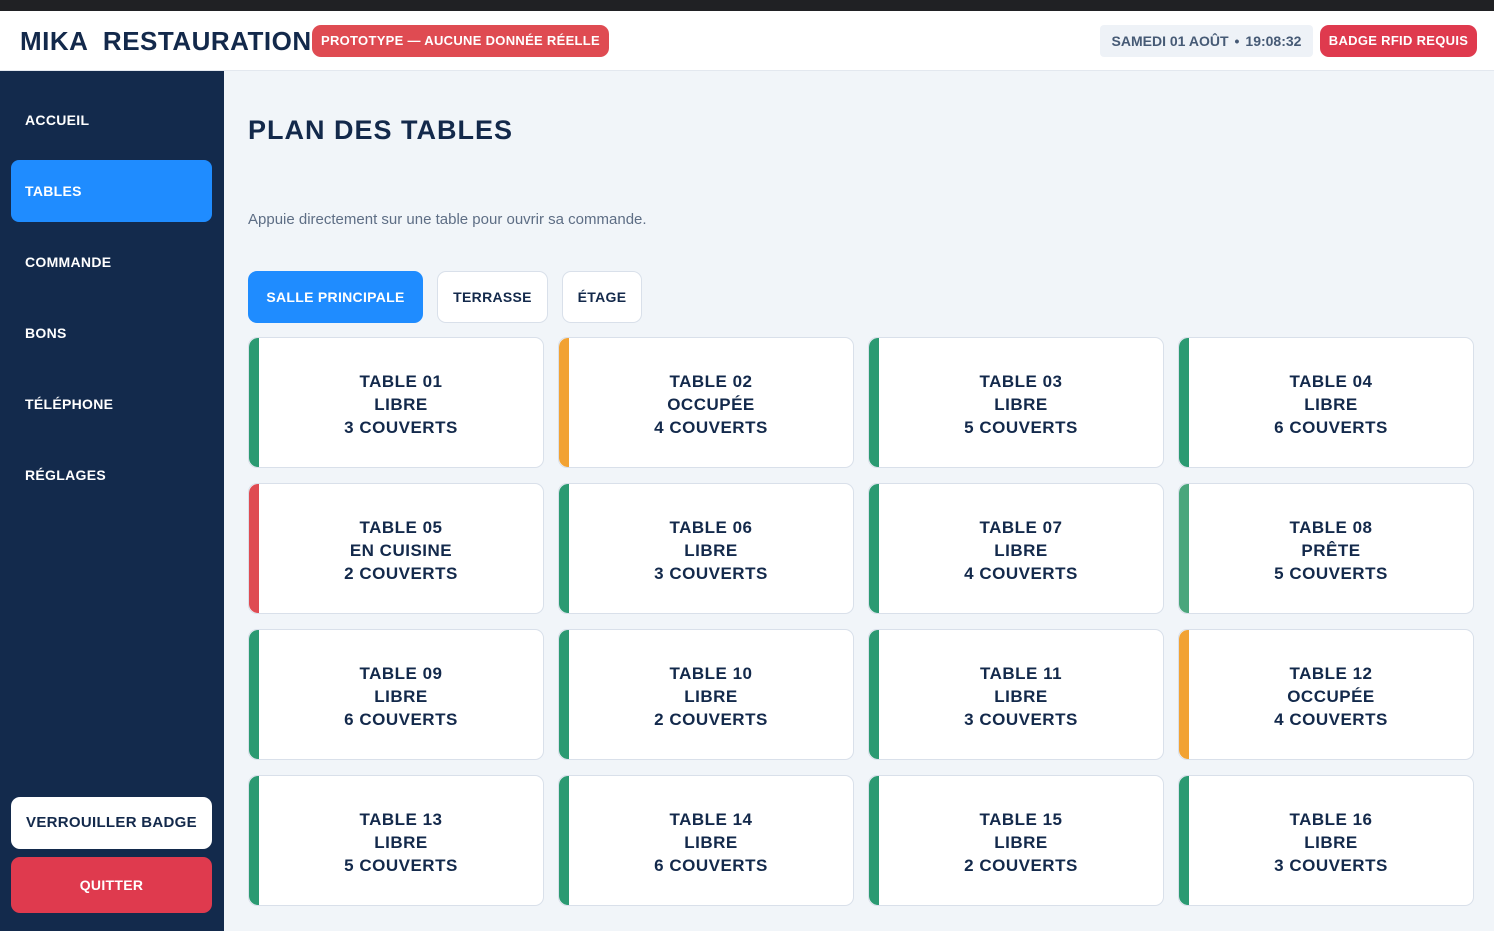 This screenshot has height=931, width=1494. What do you see at coordinates (1021, 527) in the screenshot?
I see `table-name: TABLE 07` at bounding box center [1021, 527].